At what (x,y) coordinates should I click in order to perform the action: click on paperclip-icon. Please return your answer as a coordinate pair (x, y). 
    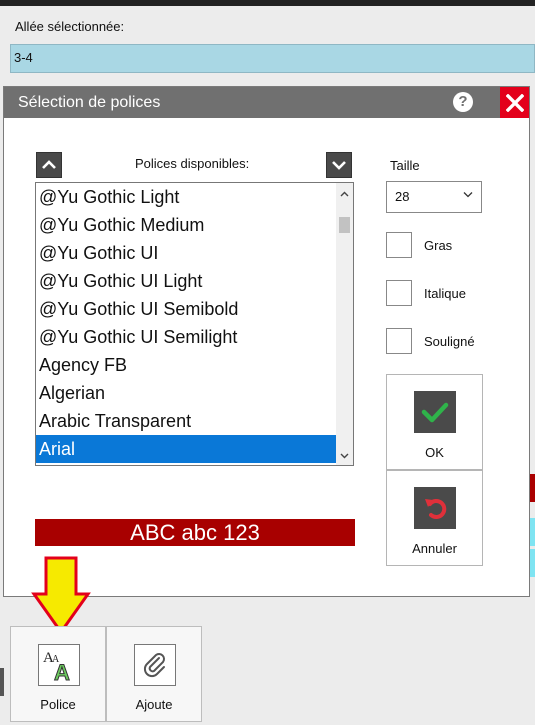
    Looking at the image, I should click on (155, 665).